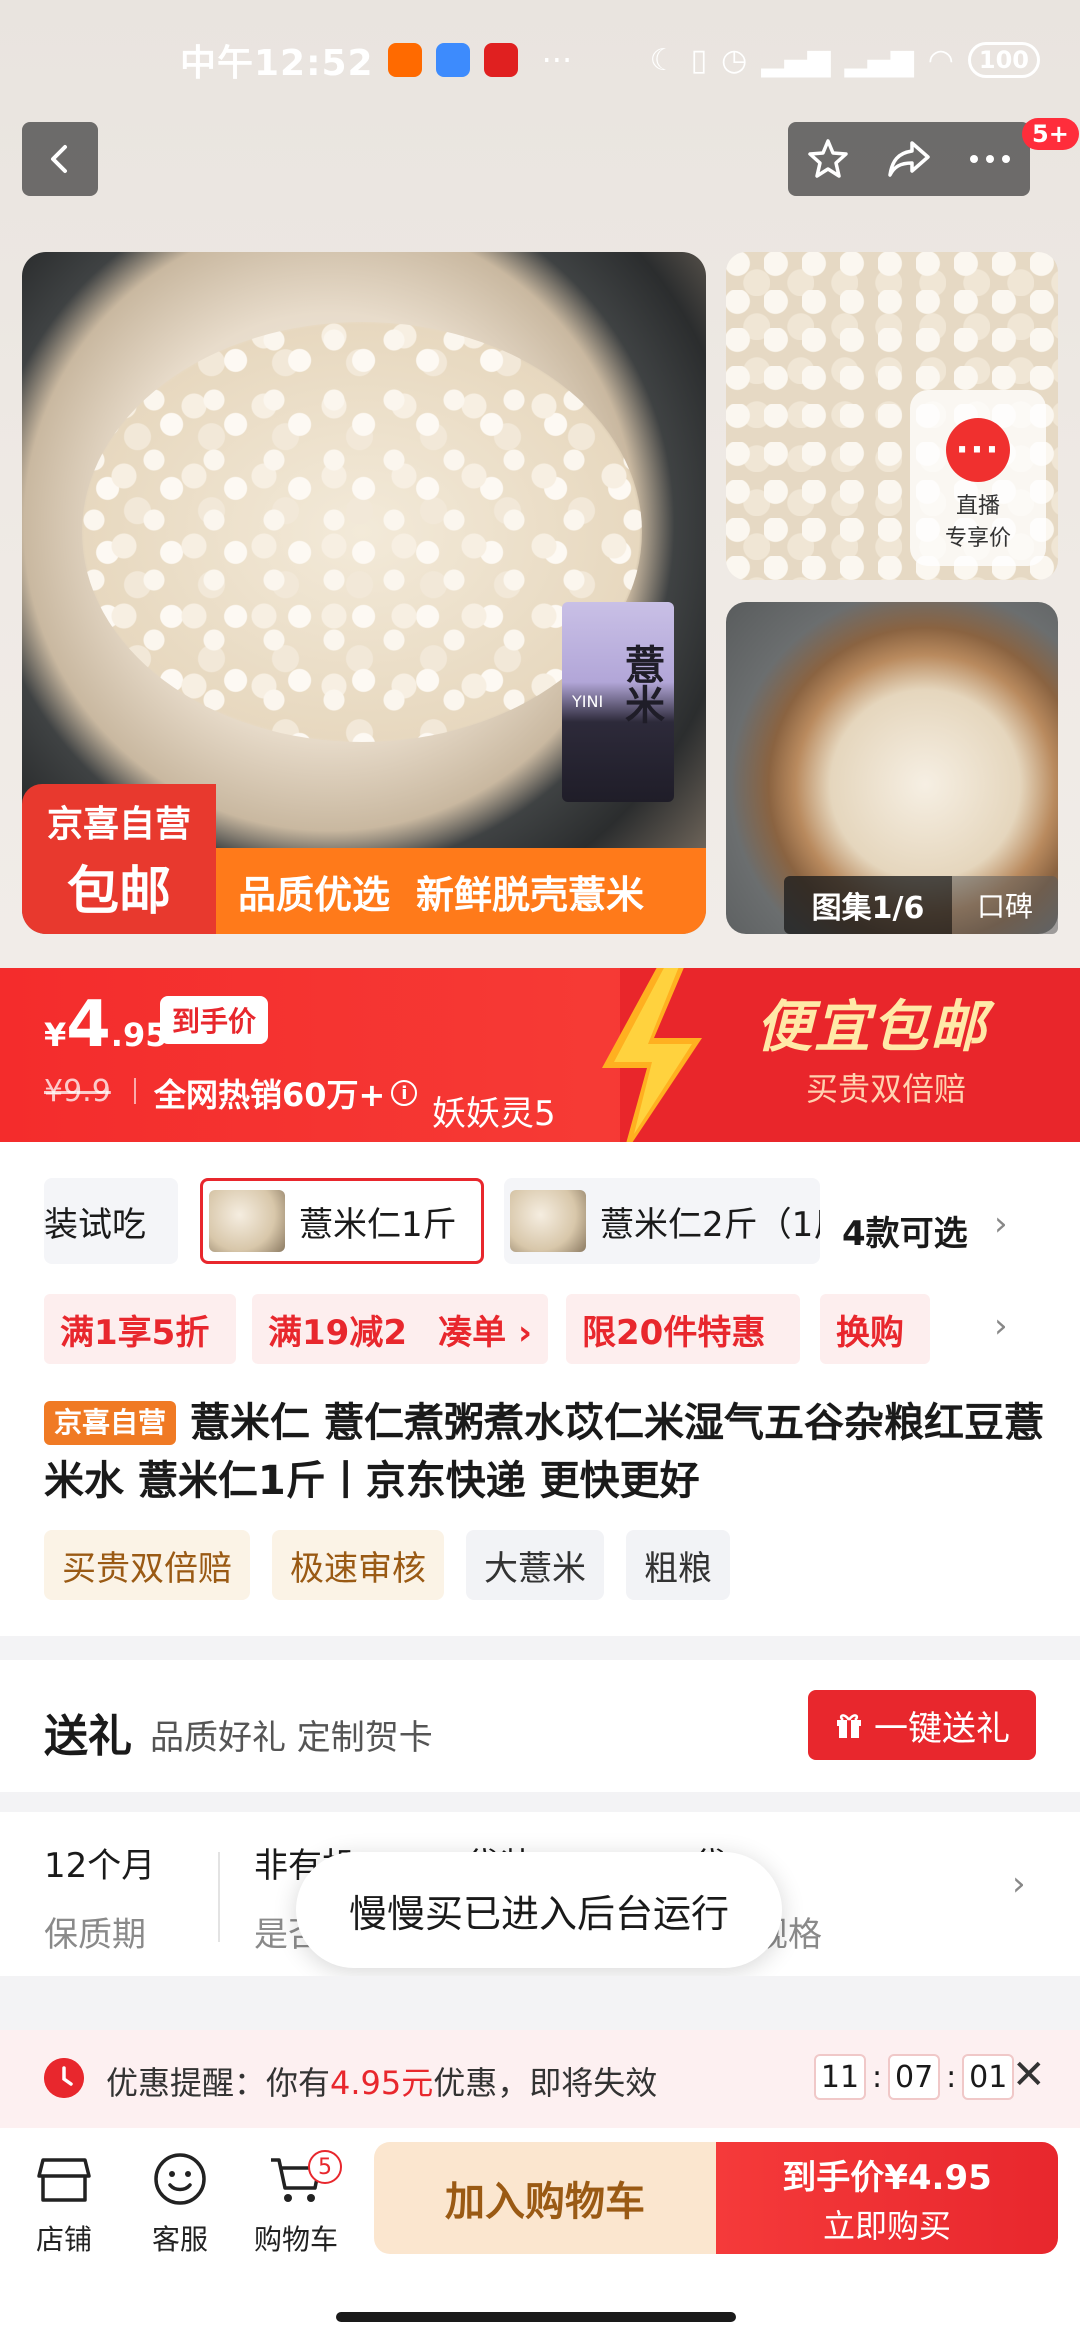 The image size is (1080, 2340). Describe the element at coordinates (135, 1332) in the screenshot. I see `promo-label: 满1享5折` at that location.